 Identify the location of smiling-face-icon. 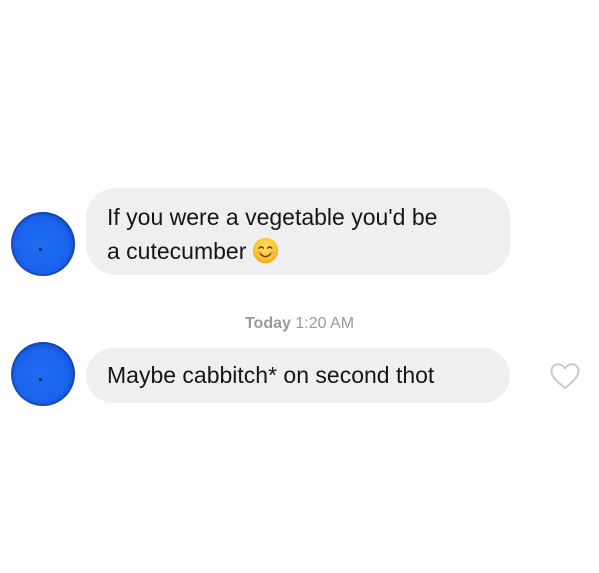
(266, 250).